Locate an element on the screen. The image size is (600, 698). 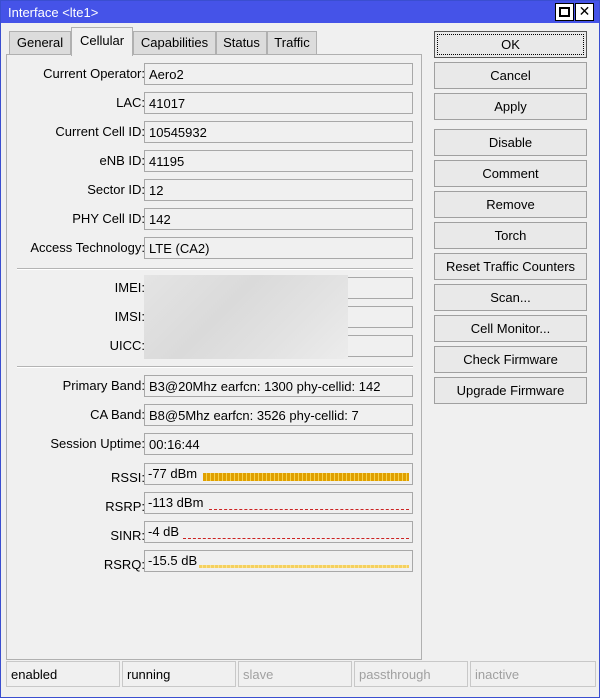
phy-cell-id-field: 142 is located at coordinates (278, 219).